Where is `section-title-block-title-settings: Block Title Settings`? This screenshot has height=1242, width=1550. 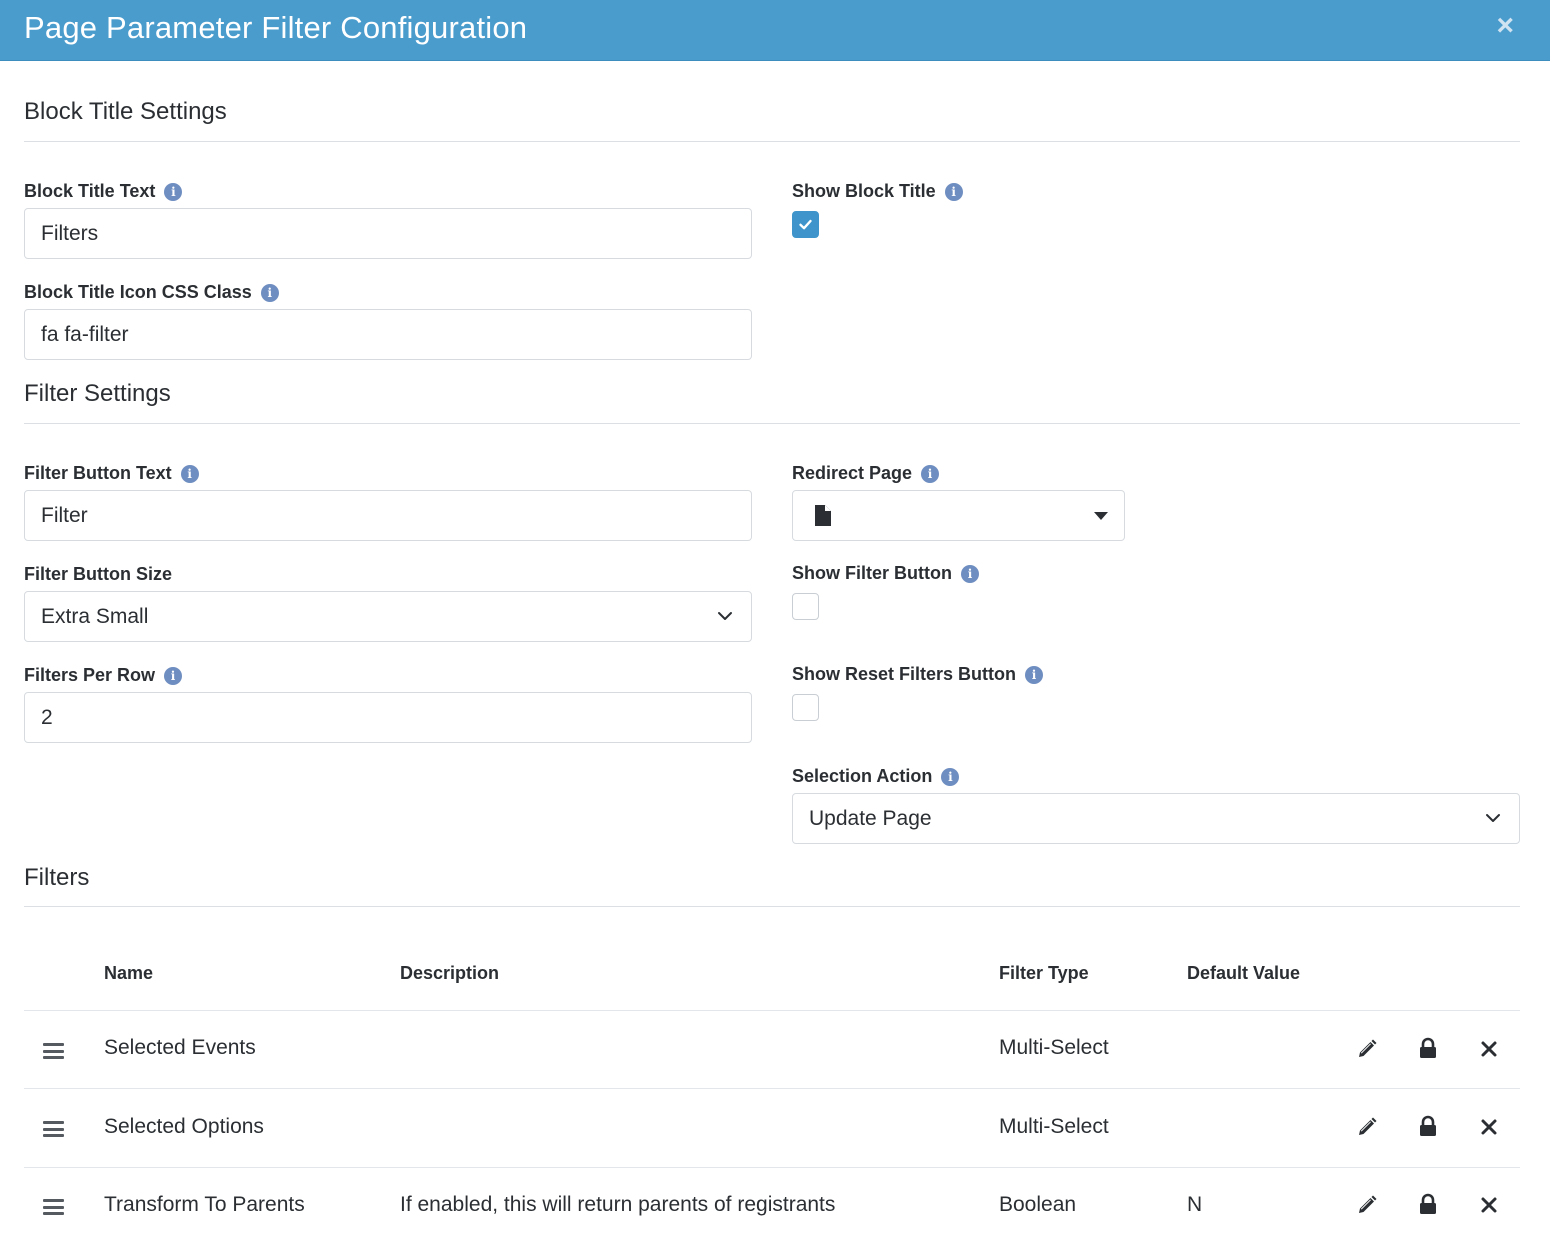
section-title-block-title-settings: Block Title Settings is located at coordinates (125, 111).